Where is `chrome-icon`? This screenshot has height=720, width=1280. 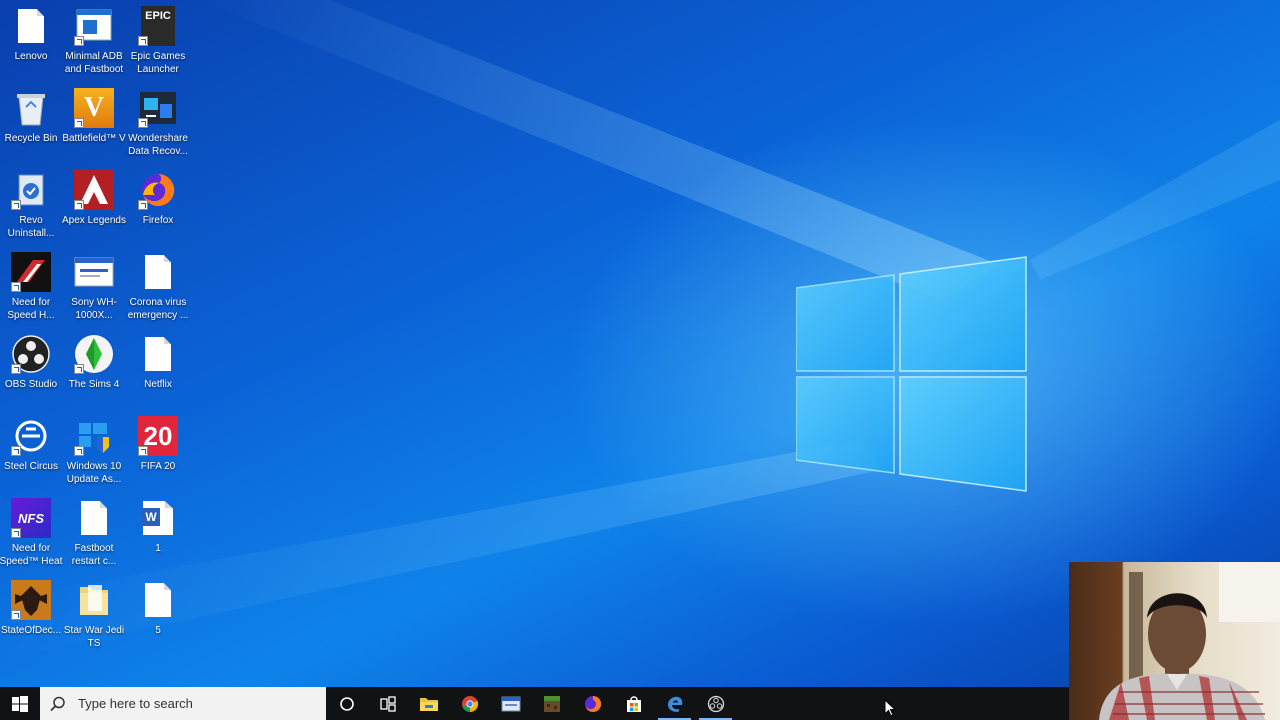
chrome-icon is located at coordinates (469, 703).